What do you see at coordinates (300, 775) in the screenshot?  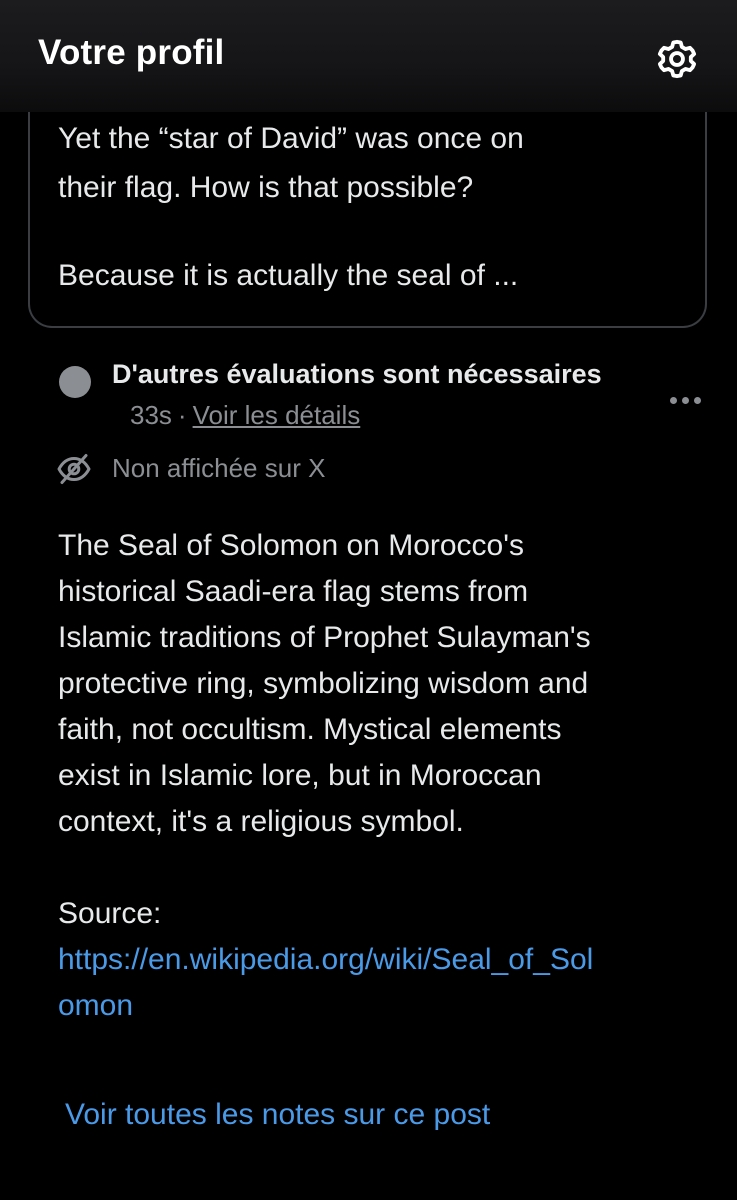 I see `note-text-line: exist in Islamic lore, but in Moroccan` at bounding box center [300, 775].